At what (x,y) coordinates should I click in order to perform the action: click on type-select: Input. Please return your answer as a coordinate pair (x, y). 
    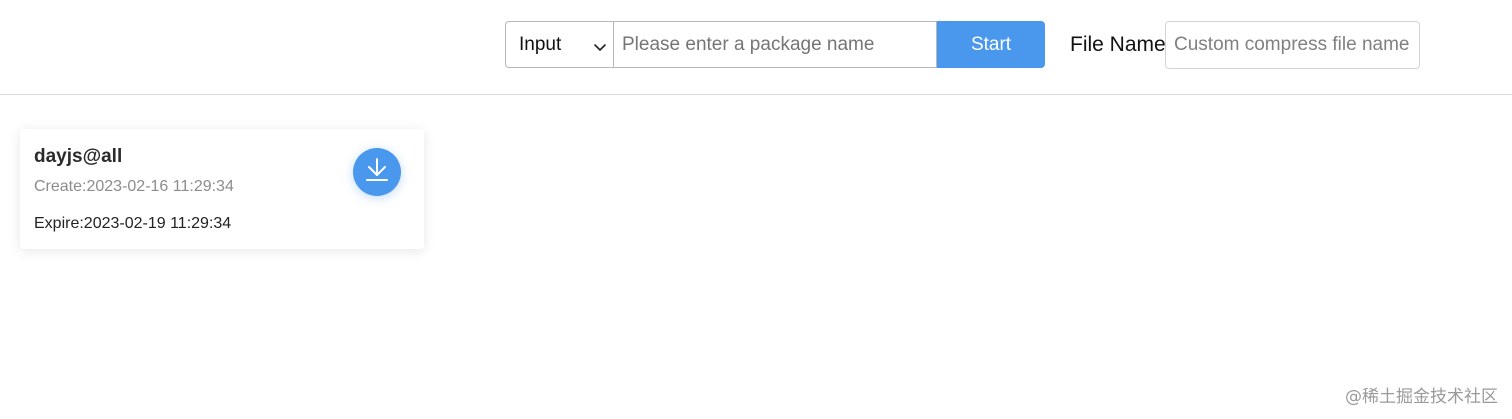
    Looking at the image, I should click on (559, 44).